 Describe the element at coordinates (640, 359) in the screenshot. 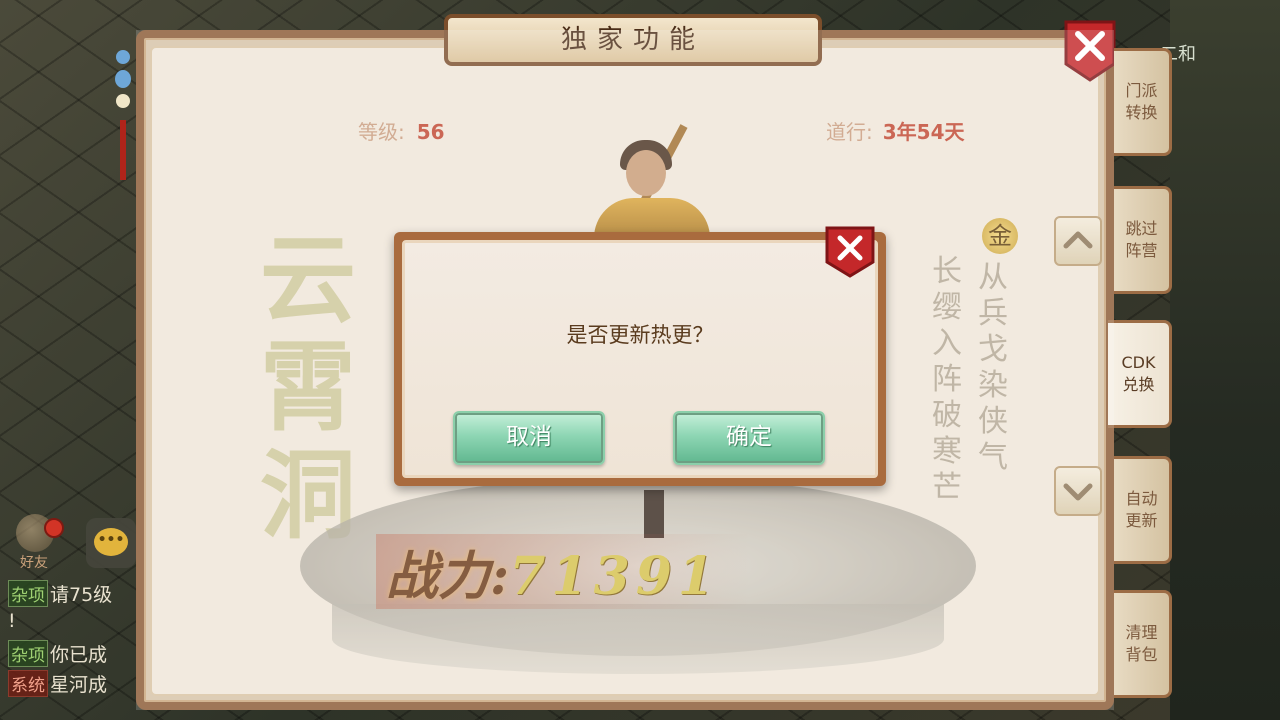

I see `dialog-body: 是否更新热更？ 取消 确定` at that location.